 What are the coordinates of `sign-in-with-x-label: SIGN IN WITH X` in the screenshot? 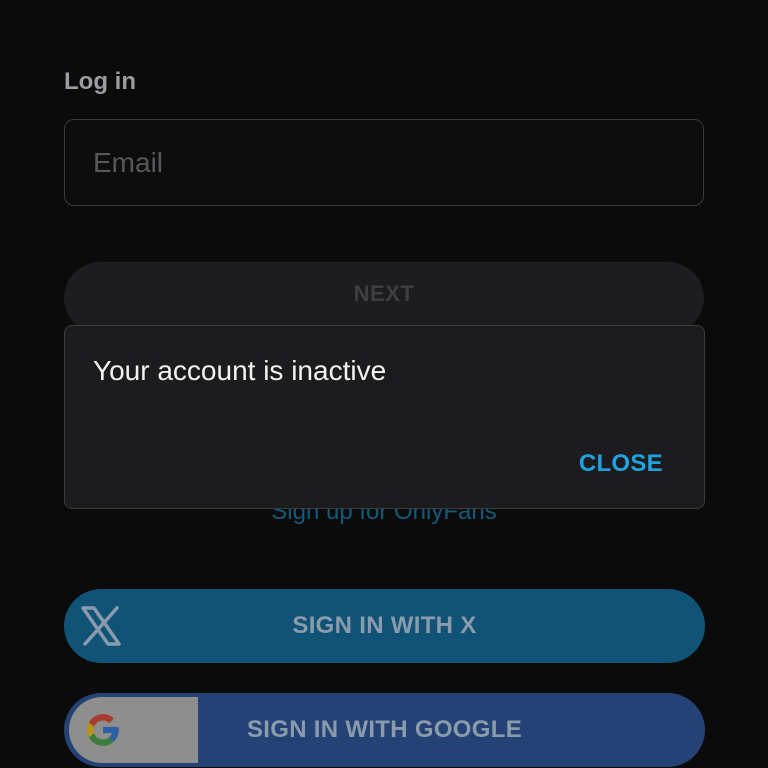 It's located at (384, 625).